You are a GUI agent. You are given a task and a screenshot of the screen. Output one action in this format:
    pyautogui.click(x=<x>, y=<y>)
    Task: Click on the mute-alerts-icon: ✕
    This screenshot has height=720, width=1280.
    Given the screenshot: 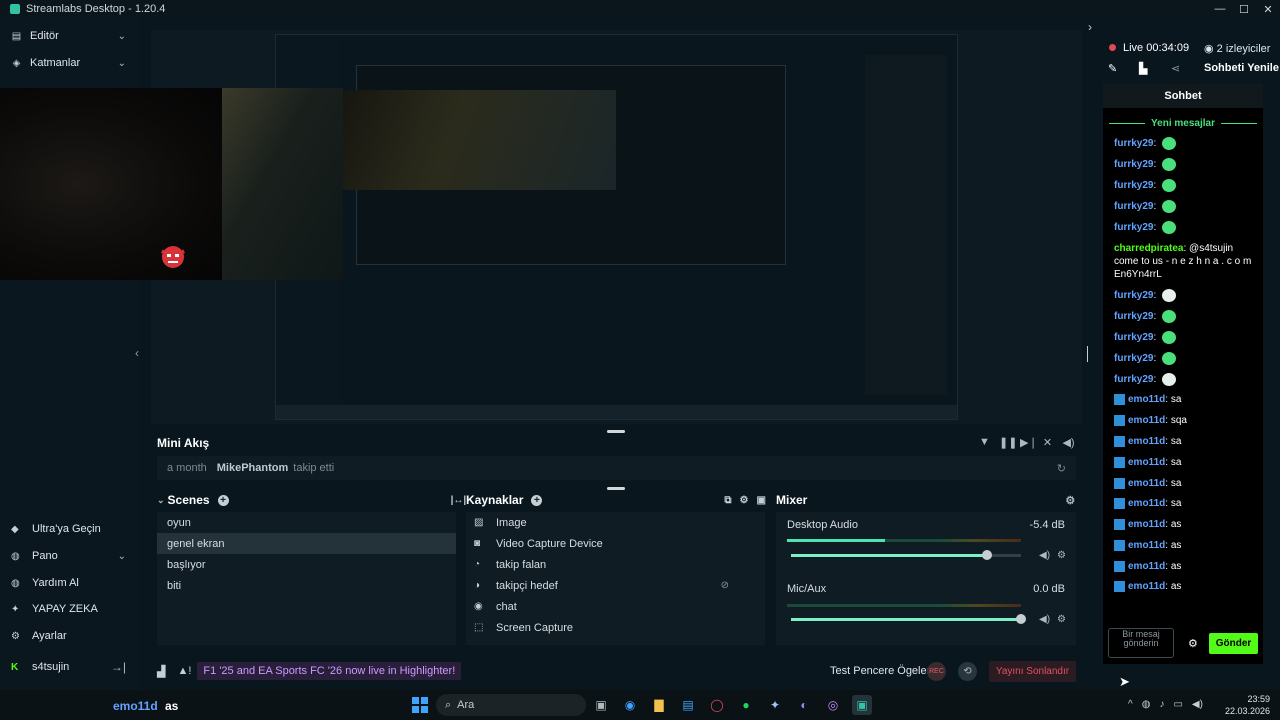 What is the action you would take?
    pyautogui.click(x=1047, y=442)
    